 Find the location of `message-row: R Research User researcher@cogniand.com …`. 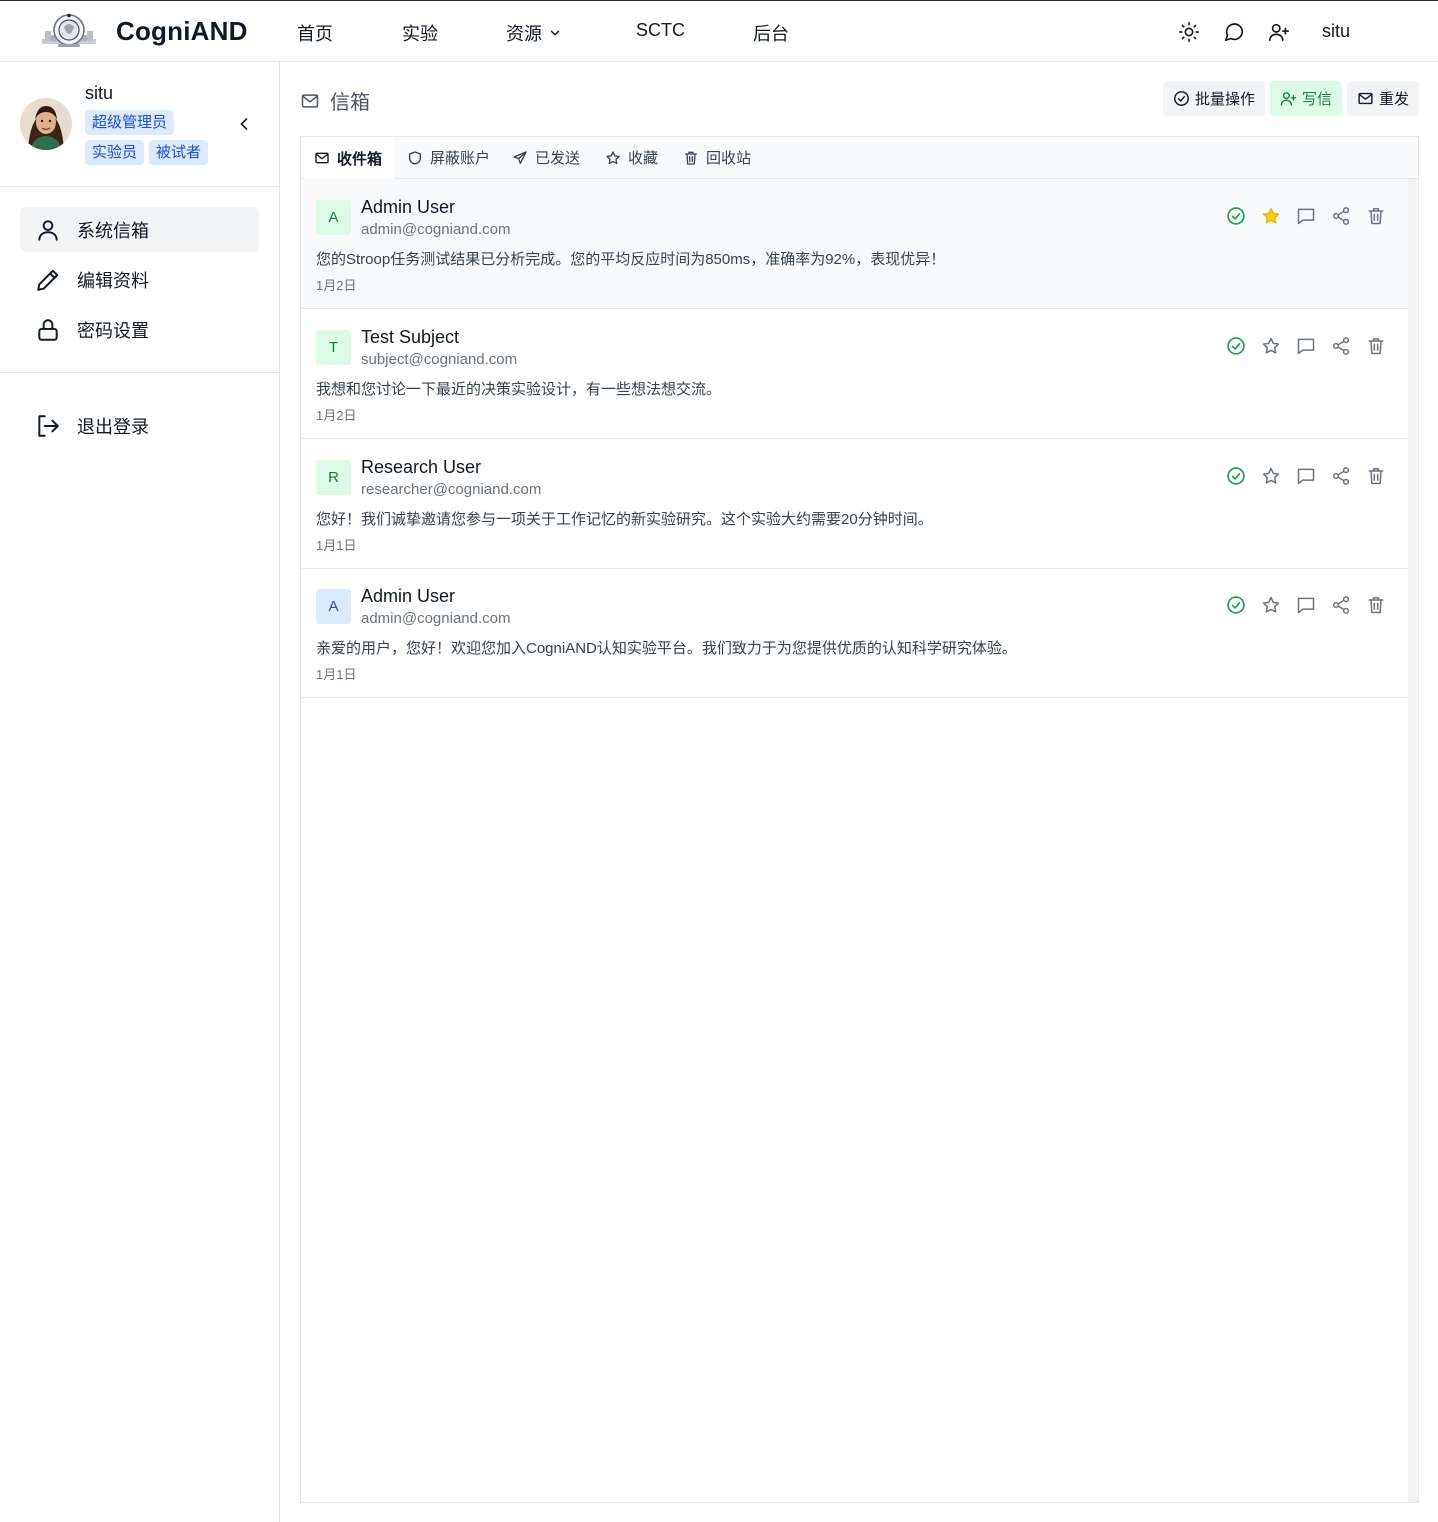

message-row: R Research User researcher@cogniand.com … is located at coordinates (854, 504).